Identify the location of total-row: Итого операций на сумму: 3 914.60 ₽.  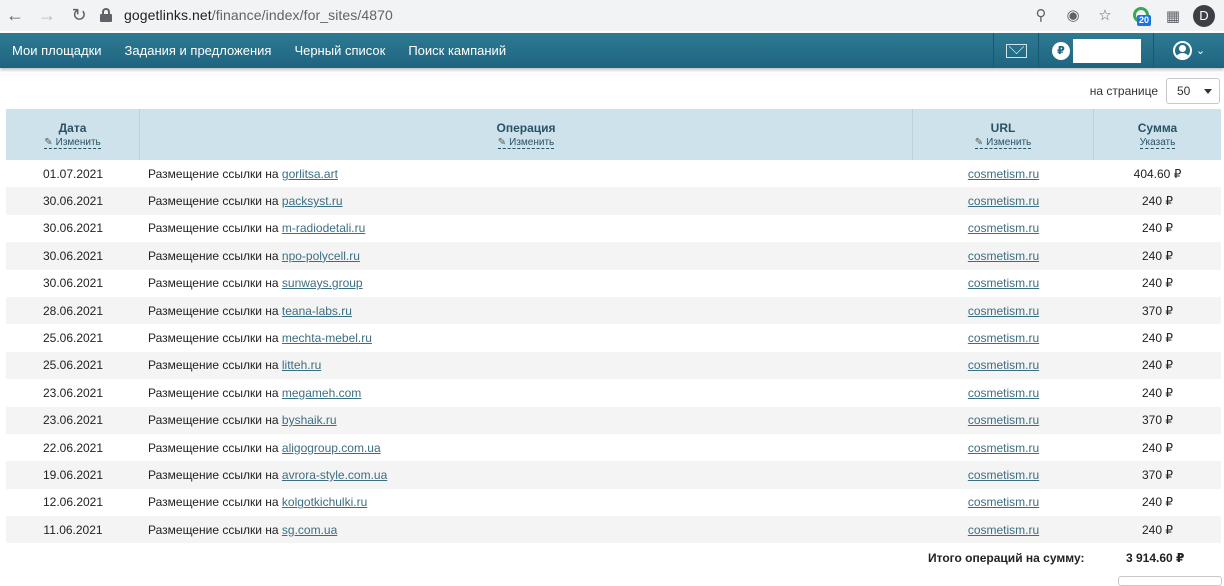
(612, 560).